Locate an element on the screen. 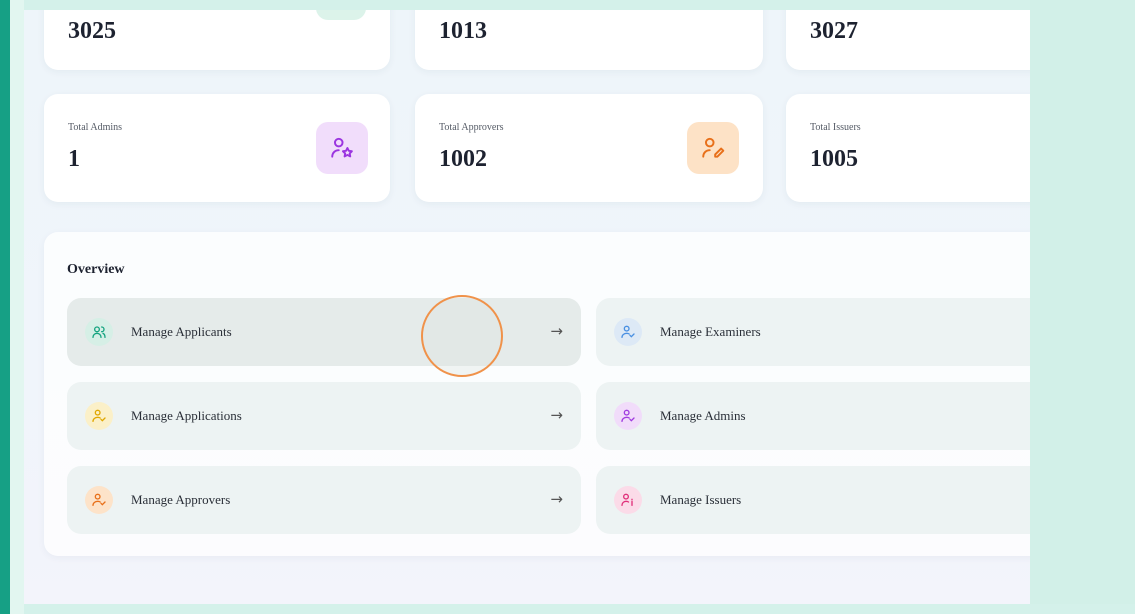 Image resolution: width=1135 pixels, height=614 pixels. left-gutter is located at coordinates (17, 307).